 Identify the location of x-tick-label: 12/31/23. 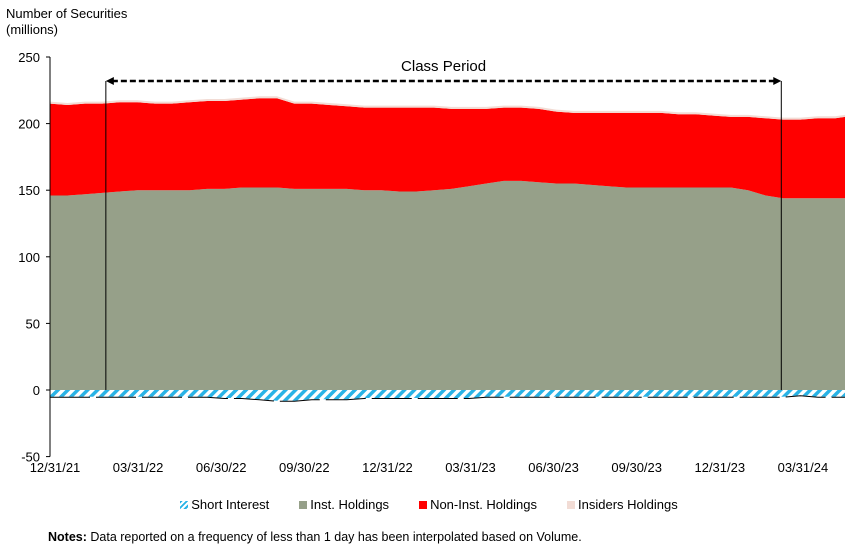
(719, 467).